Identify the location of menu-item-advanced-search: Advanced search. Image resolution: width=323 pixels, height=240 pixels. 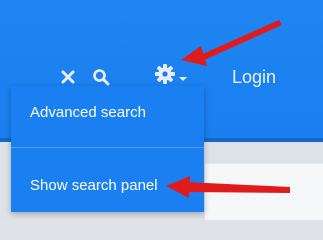
(107, 113).